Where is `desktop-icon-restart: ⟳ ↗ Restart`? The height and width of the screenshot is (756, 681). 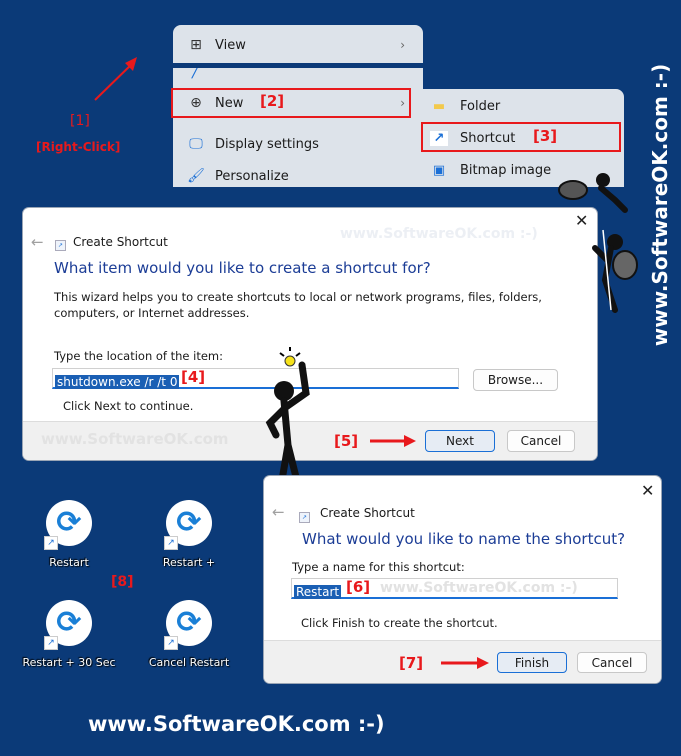 desktop-icon-restart: ⟳ ↗ Restart is located at coordinates (69, 534).